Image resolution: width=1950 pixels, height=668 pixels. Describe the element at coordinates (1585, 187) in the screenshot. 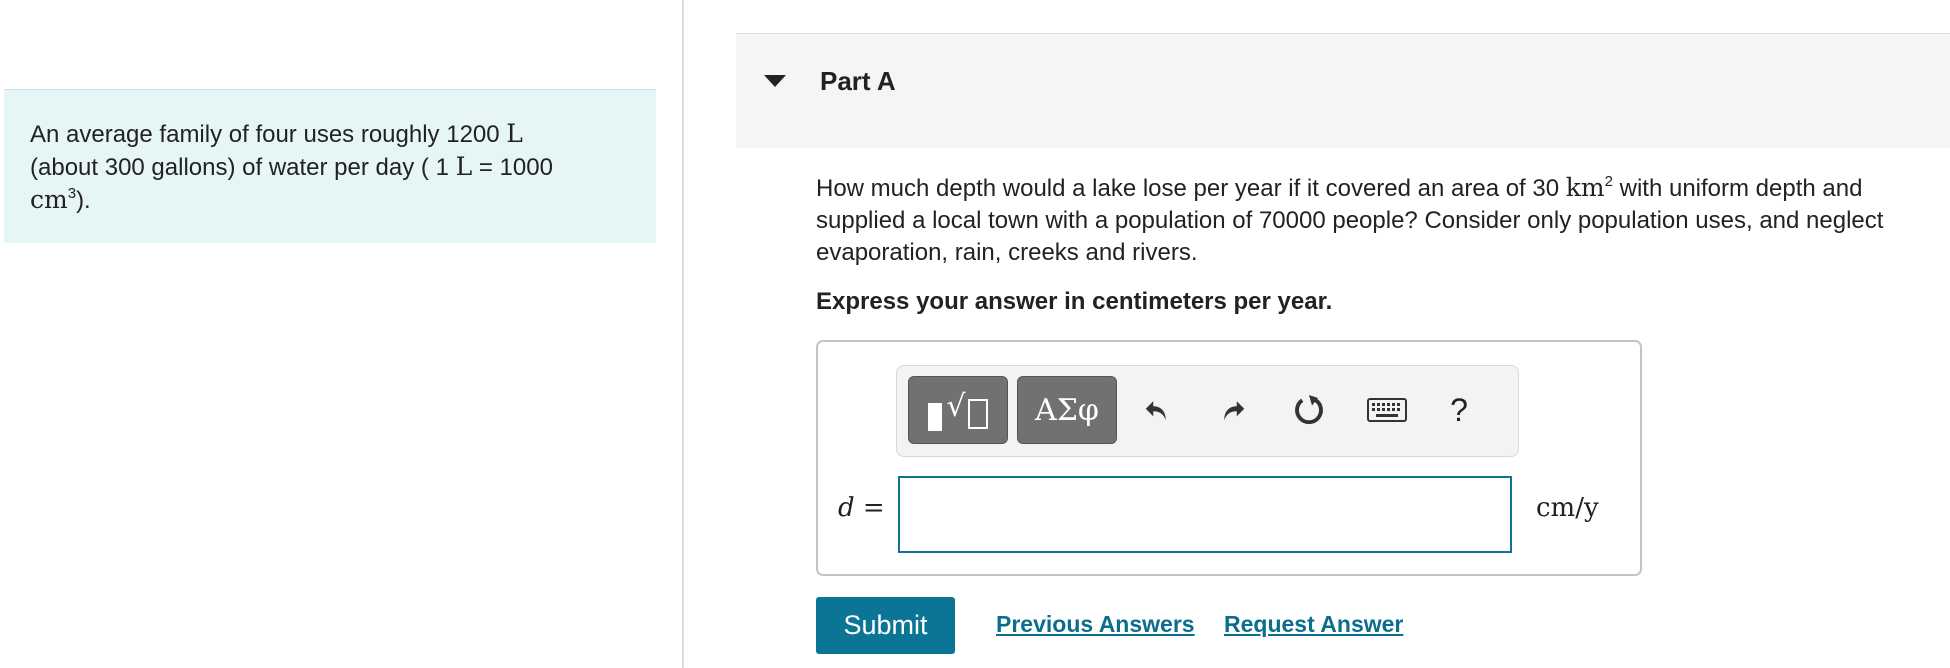

I see `question-unit-km: km` at that location.